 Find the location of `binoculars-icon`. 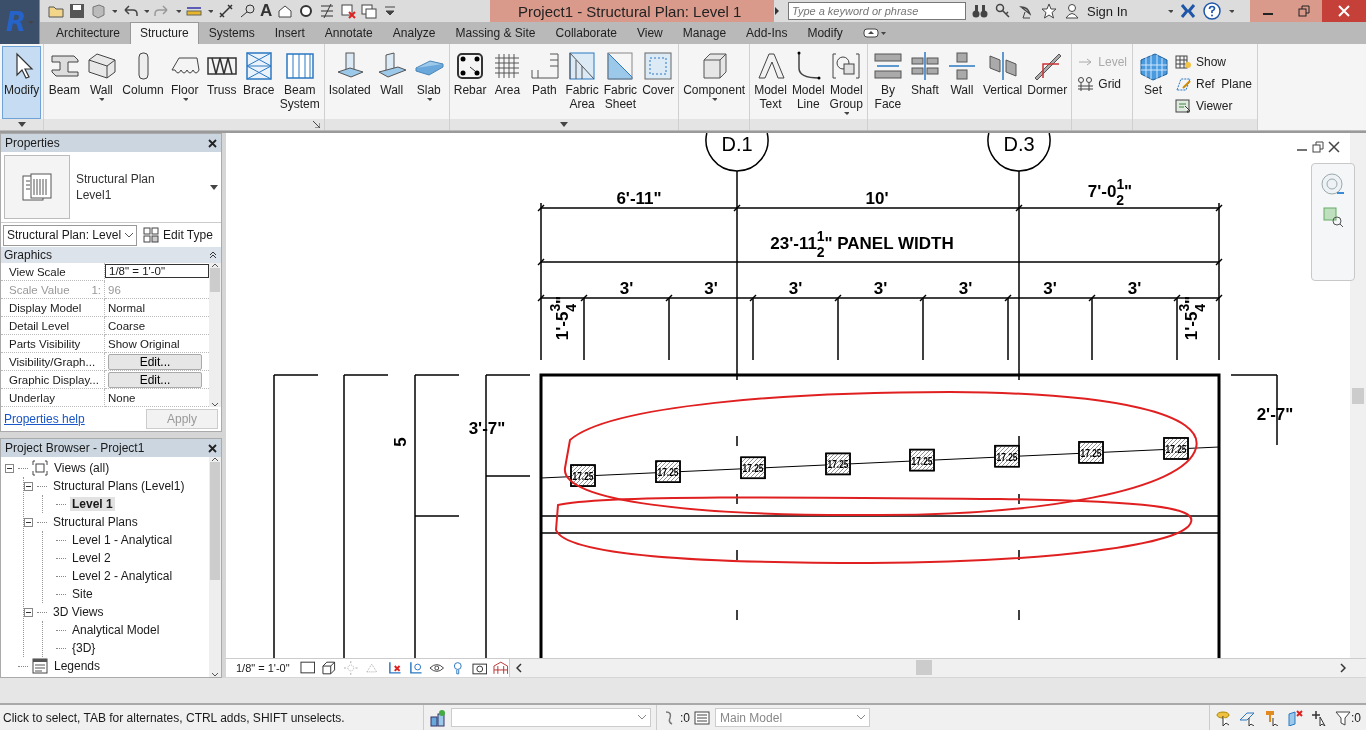

binoculars-icon is located at coordinates (980, 11).